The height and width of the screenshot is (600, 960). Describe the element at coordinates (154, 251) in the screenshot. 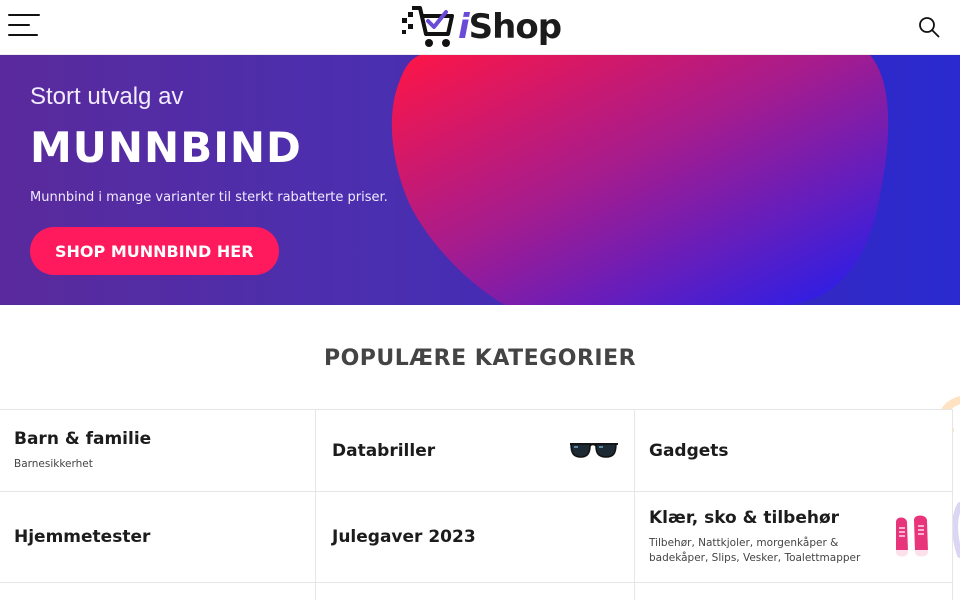

I see `shop-munnbind-button: SHOP MUNNBIND HER` at that location.